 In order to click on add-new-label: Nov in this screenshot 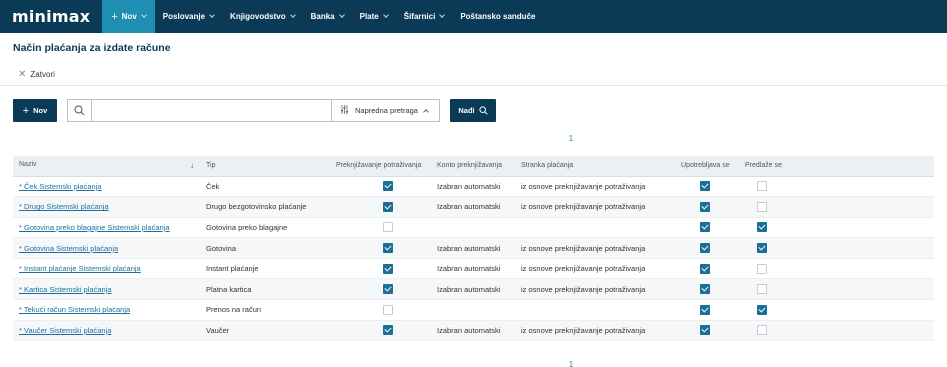, I will do `click(40, 110)`.